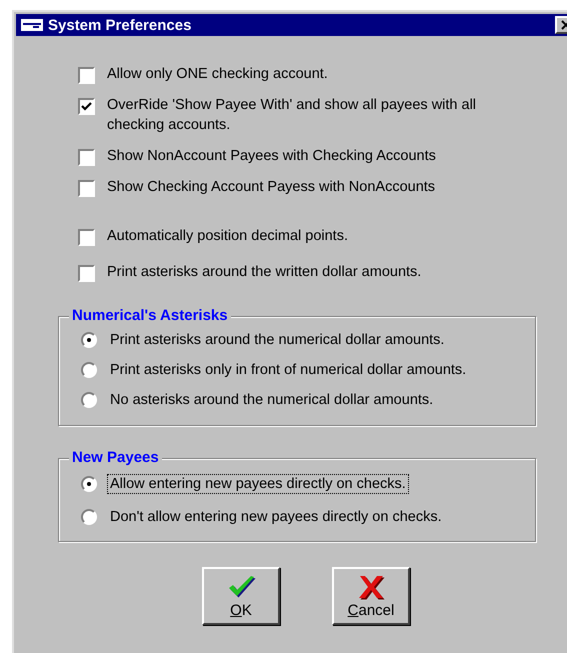 Image resolution: width=567 pixels, height=653 pixels. Describe the element at coordinates (271, 187) in the screenshot. I see `checkbox-label: Show Checking Account Payess with NonAccounts` at that location.